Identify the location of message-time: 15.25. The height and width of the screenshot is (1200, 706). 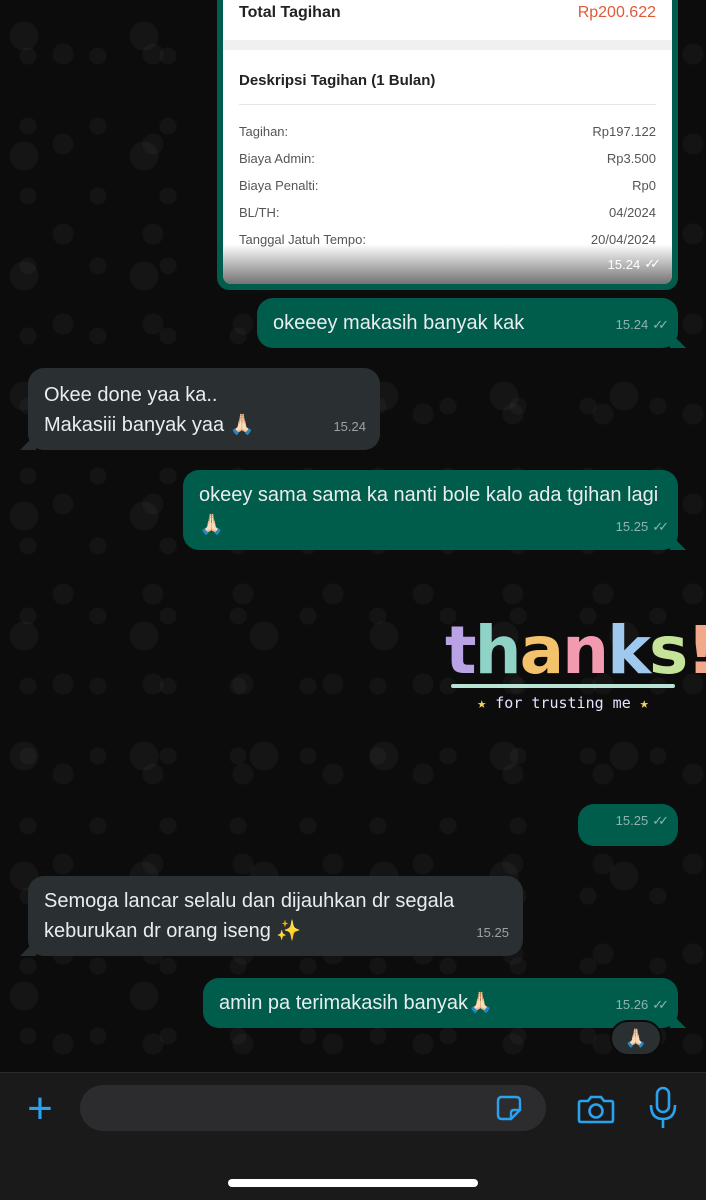
(492, 933).